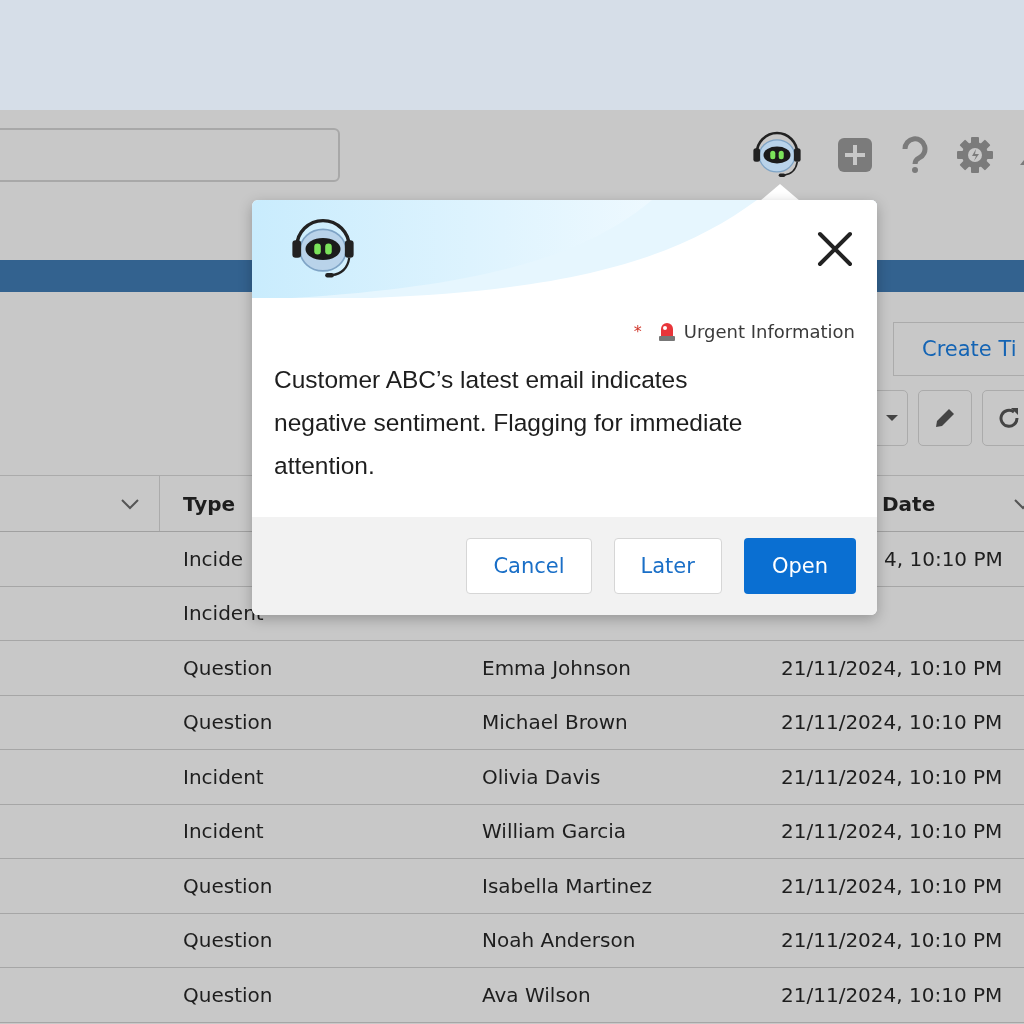 The image size is (1024, 1024). What do you see at coordinates (666, 331) in the screenshot?
I see `siren-icon` at bounding box center [666, 331].